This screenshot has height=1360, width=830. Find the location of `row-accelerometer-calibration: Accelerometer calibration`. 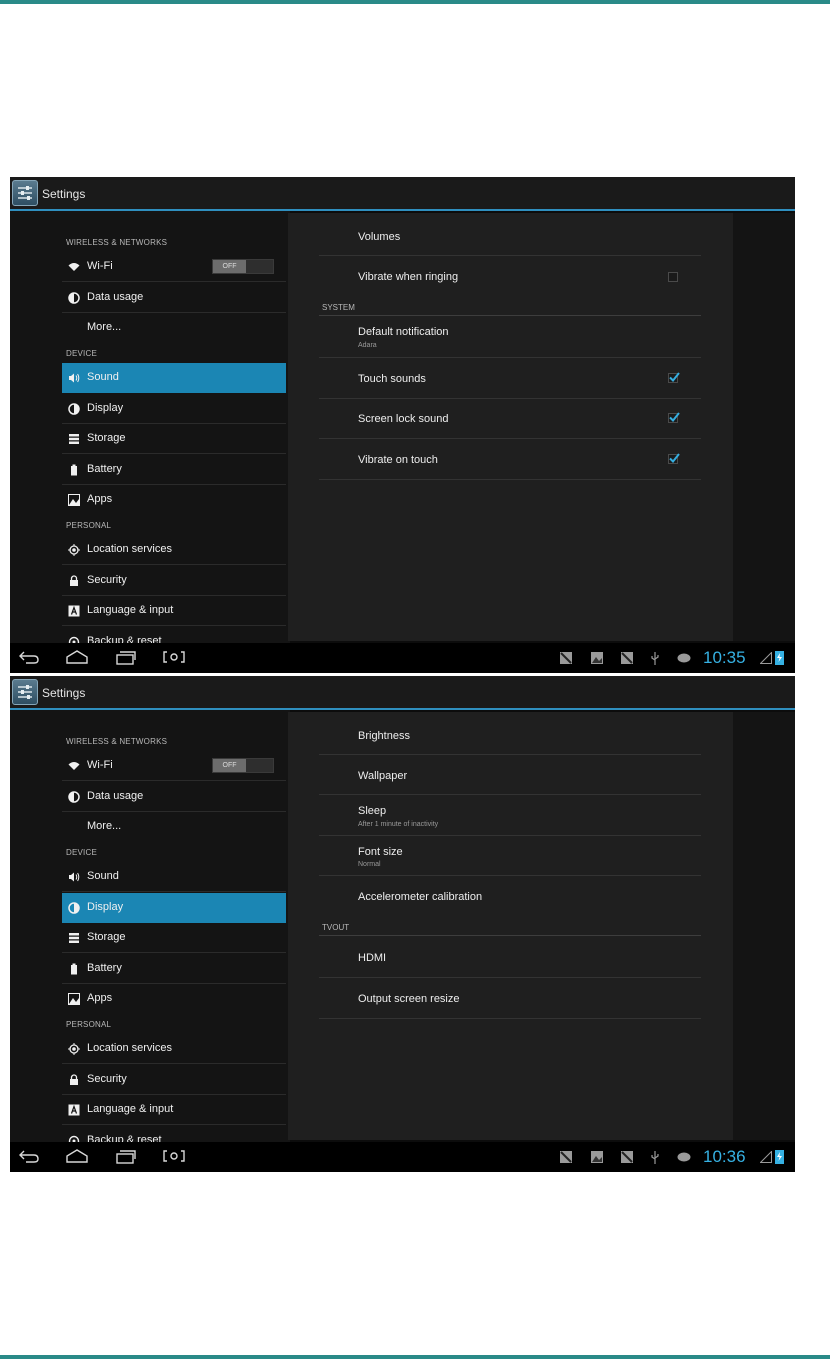

row-accelerometer-calibration: Accelerometer calibration is located at coordinates (510, 896).